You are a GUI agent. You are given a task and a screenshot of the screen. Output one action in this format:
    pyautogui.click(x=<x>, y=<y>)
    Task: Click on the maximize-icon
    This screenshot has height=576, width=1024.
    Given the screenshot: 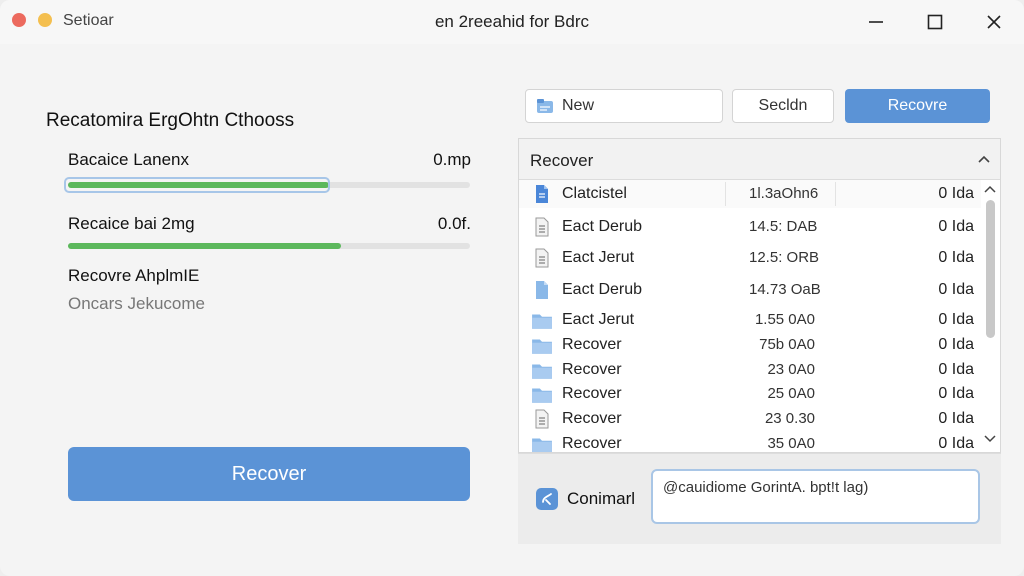 What is the action you would take?
    pyautogui.click(x=935, y=22)
    